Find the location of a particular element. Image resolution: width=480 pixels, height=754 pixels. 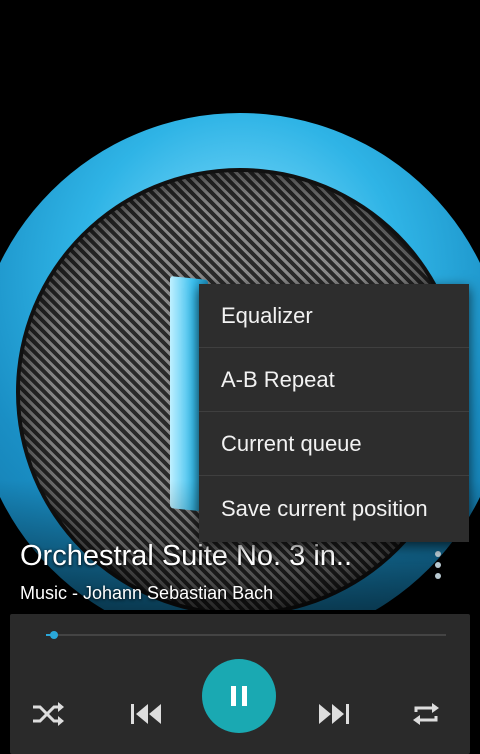

previous-icon is located at coordinates (146, 714).